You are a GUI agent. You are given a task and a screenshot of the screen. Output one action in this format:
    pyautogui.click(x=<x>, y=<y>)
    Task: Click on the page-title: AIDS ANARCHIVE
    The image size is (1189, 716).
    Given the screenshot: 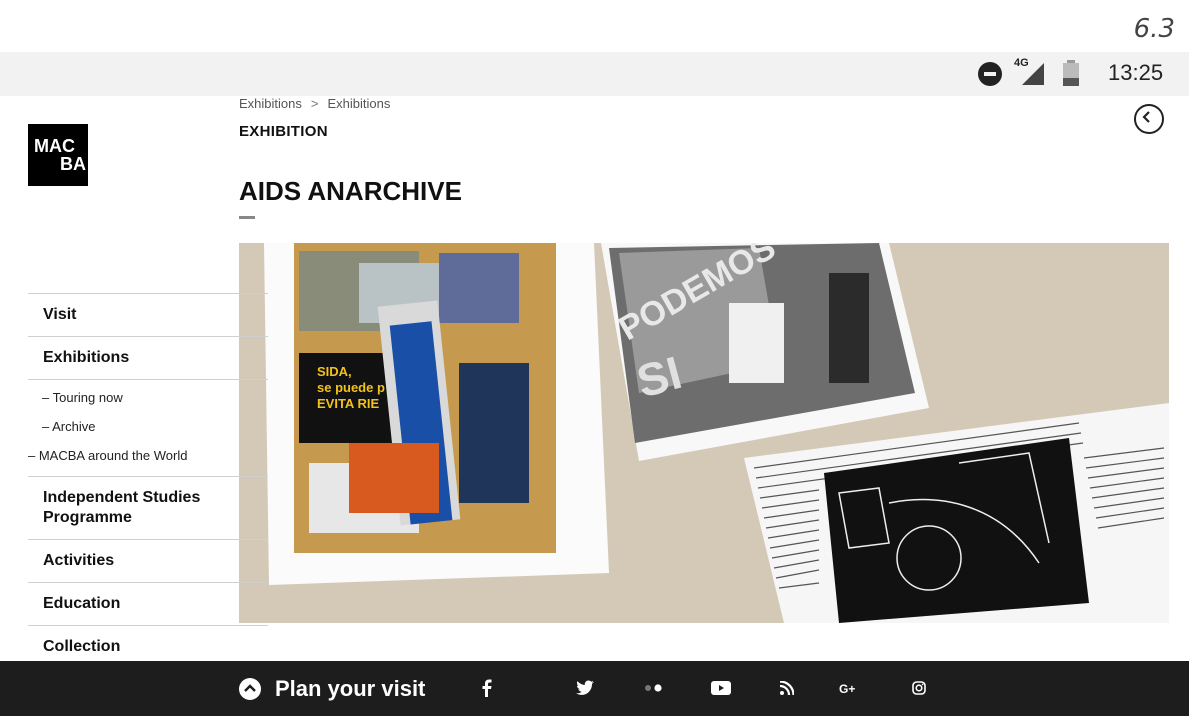 What is the action you would take?
    pyautogui.click(x=350, y=191)
    